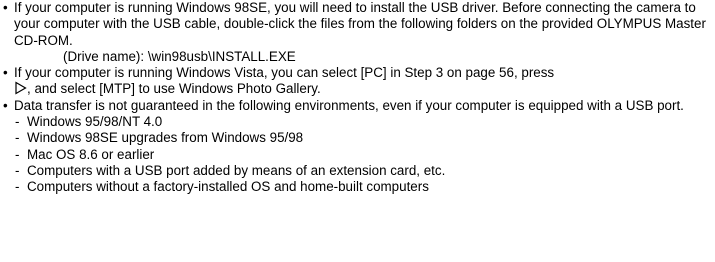  I want to click on list-item-text: Mac OS 8.6 or earlier, so click(91, 154).